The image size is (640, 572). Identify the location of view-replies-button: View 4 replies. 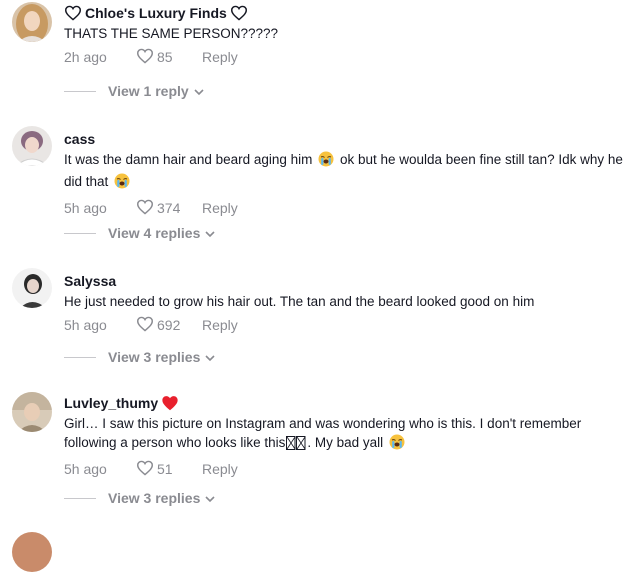
(139, 233).